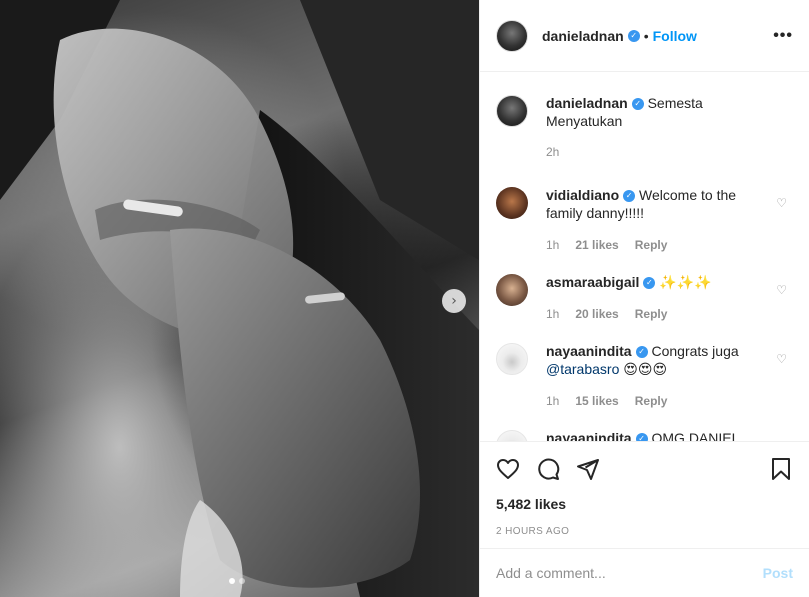  What do you see at coordinates (629, 573) in the screenshot?
I see `comment-input` at bounding box center [629, 573].